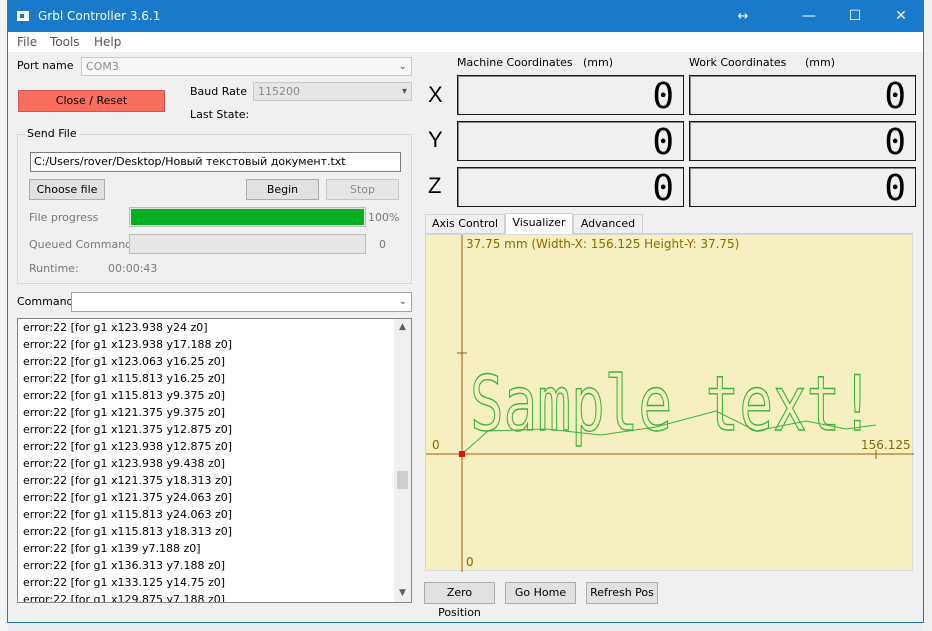 The height and width of the screenshot is (631, 932). Describe the element at coordinates (462, 454) in the screenshot. I see `origin-marker` at that location.